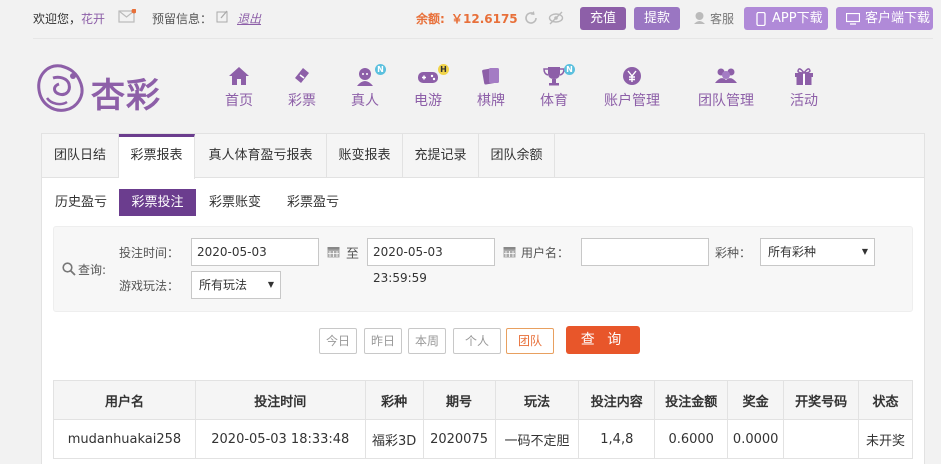  Describe the element at coordinates (517, 156) in the screenshot. I see `tab-team-balance: 团队余额` at that location.